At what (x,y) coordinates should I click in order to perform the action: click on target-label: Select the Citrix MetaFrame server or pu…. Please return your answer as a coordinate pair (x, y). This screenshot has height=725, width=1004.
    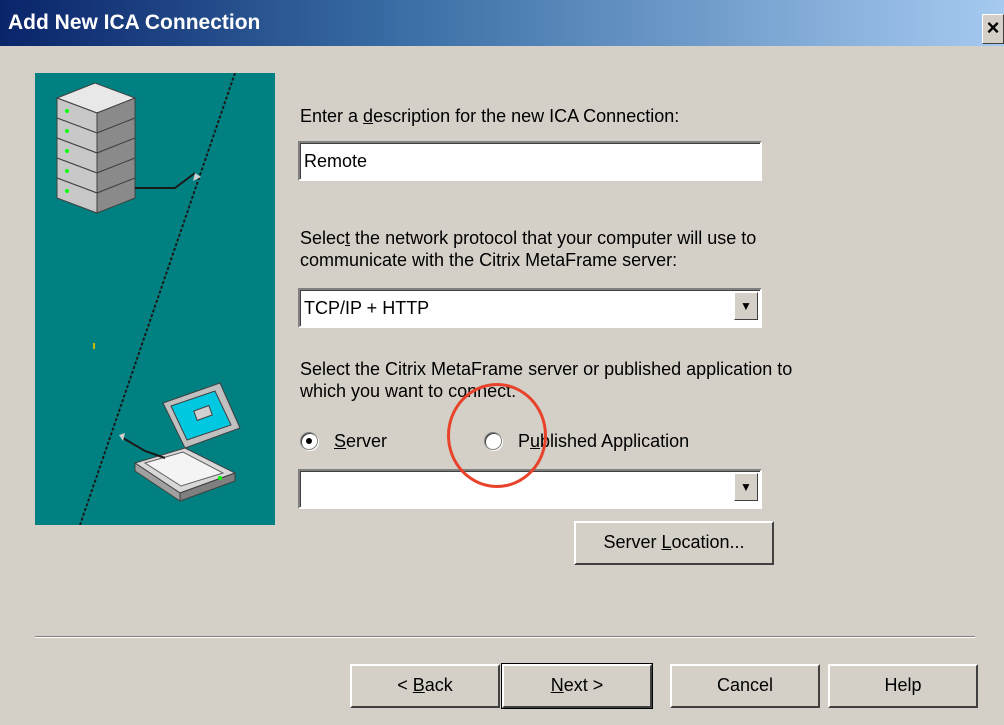
    Looking at the image, I should click on (546, 380).